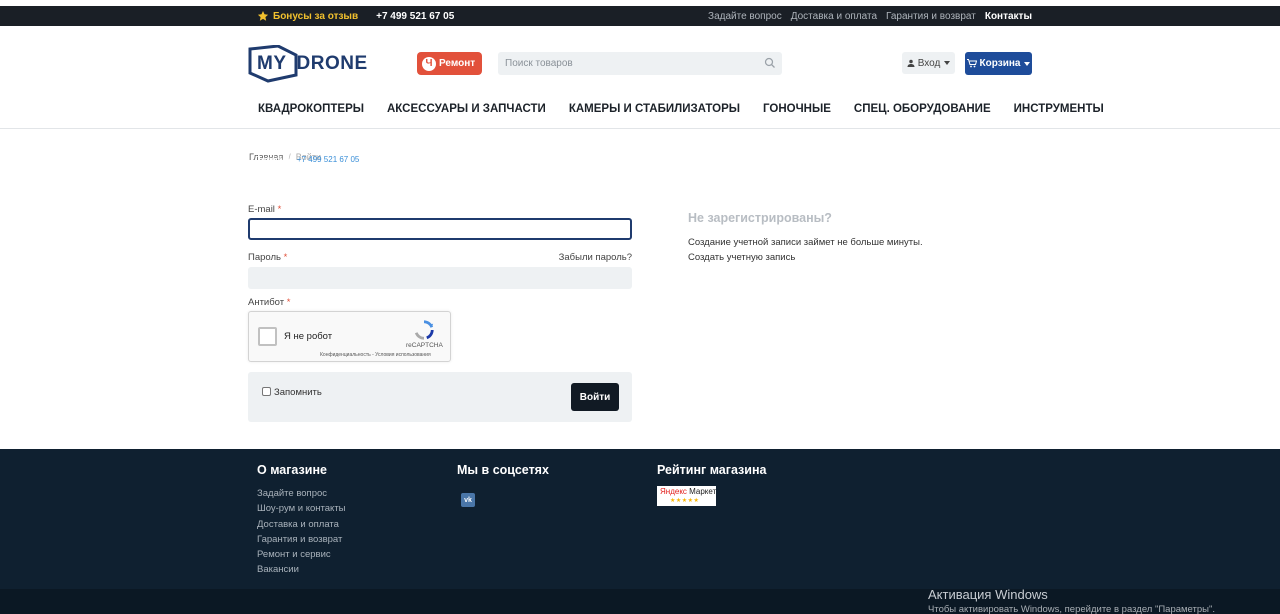 The image size is (1280, 614). I want to click on submit-login-button: Войти, so click(595, 397).